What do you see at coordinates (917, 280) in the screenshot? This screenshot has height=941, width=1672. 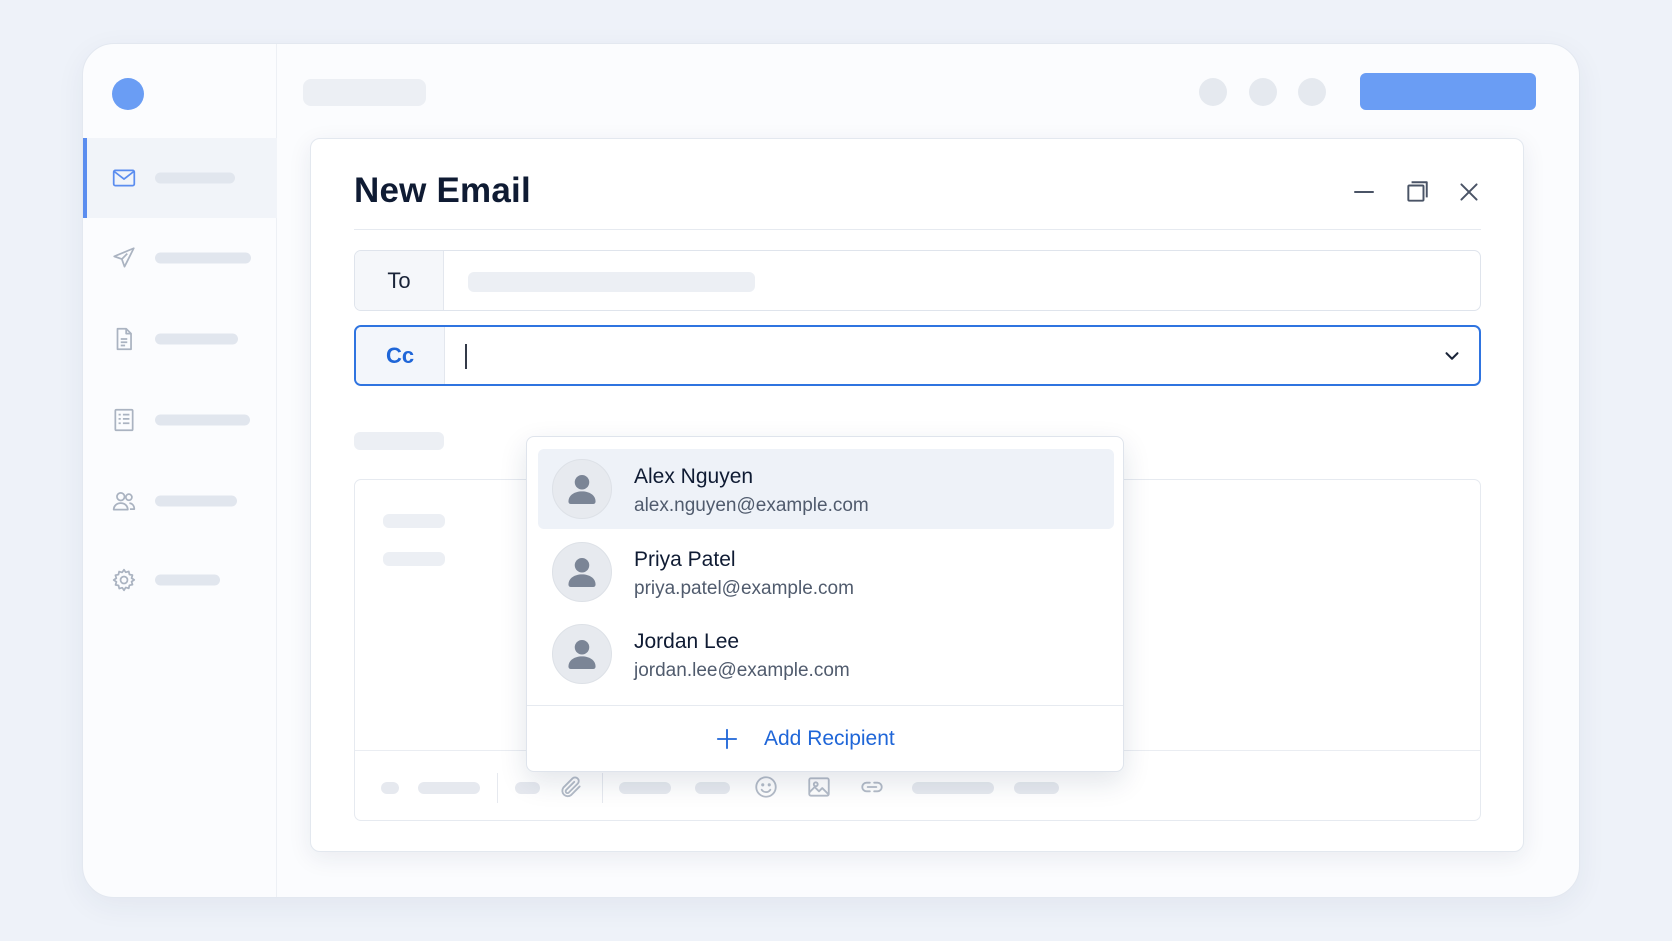 I see `to-field: To` at bounding box center [917, 280].